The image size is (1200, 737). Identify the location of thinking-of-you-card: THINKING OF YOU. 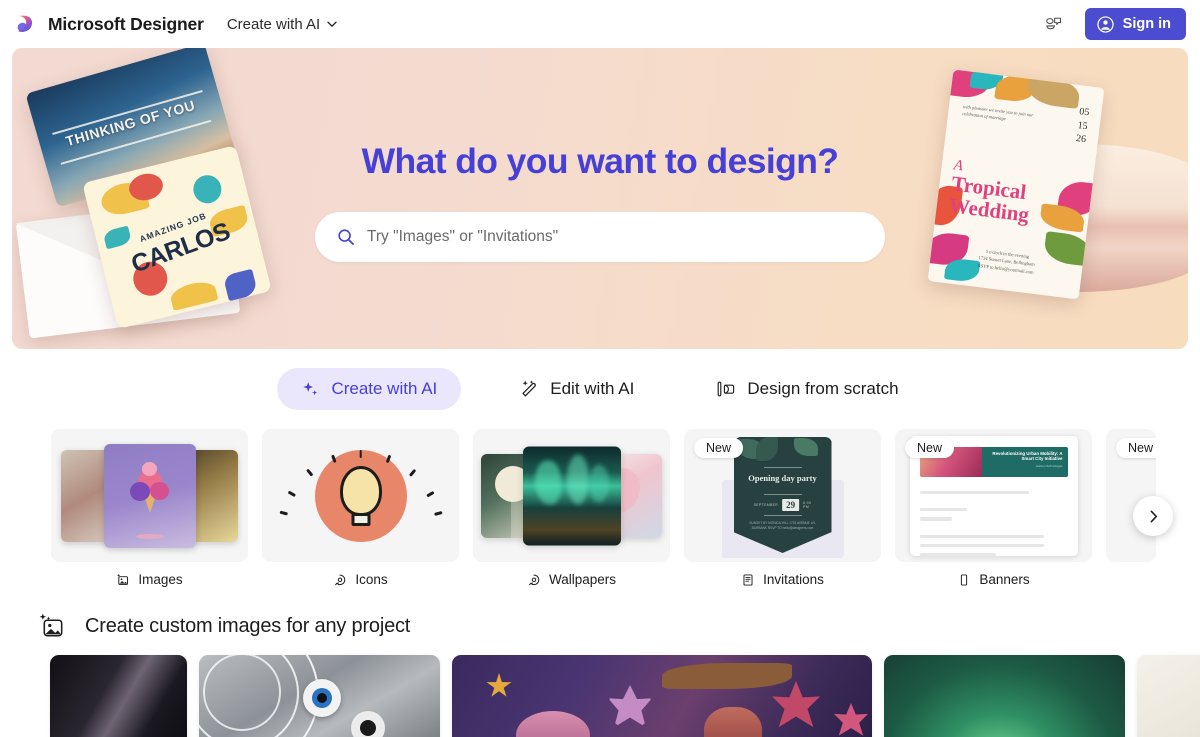
(131, 128).